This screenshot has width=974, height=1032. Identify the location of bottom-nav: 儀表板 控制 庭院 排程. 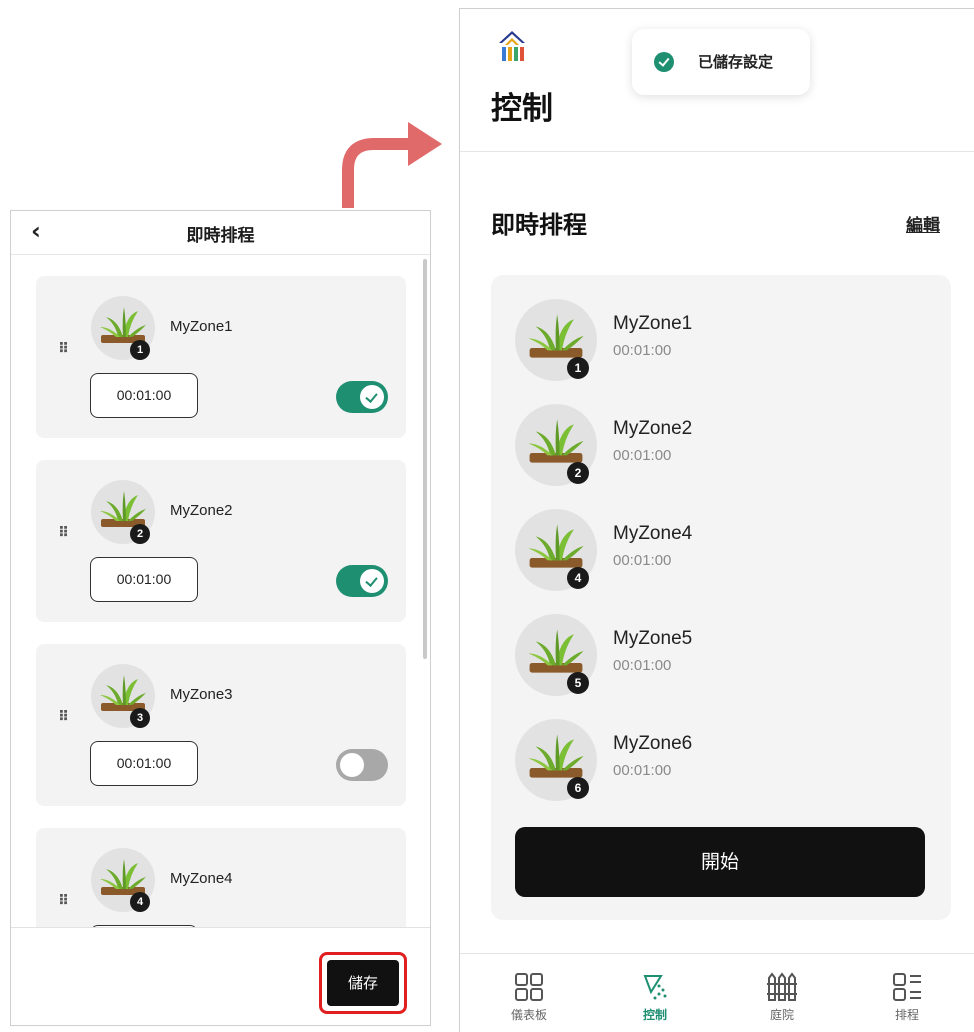
(717, 992).